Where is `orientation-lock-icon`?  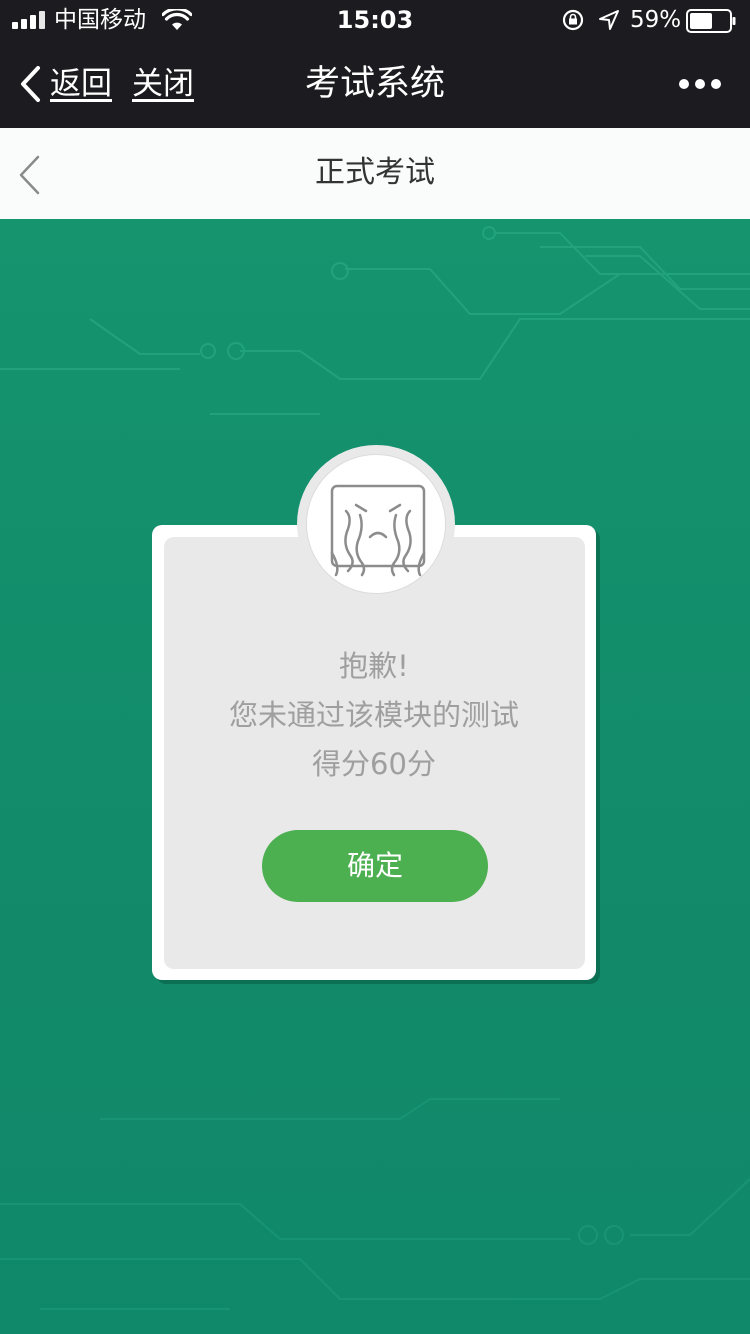
orientation-lock-icon is located at coordinates (573, 20).